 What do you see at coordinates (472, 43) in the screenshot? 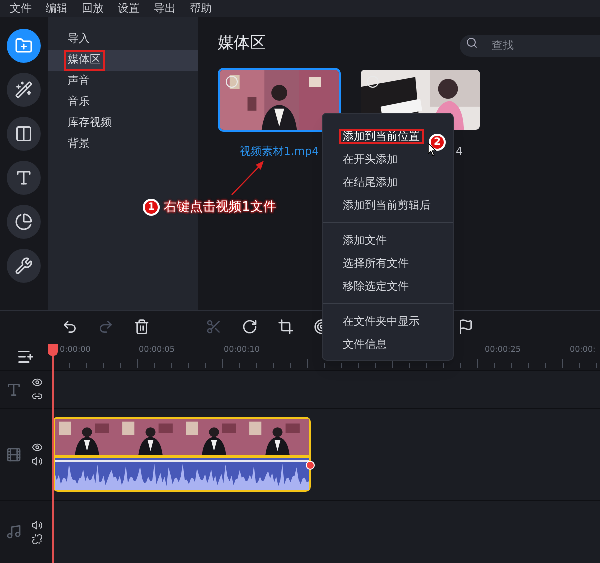
I see `search-icon` at bounding box center [472, 43].